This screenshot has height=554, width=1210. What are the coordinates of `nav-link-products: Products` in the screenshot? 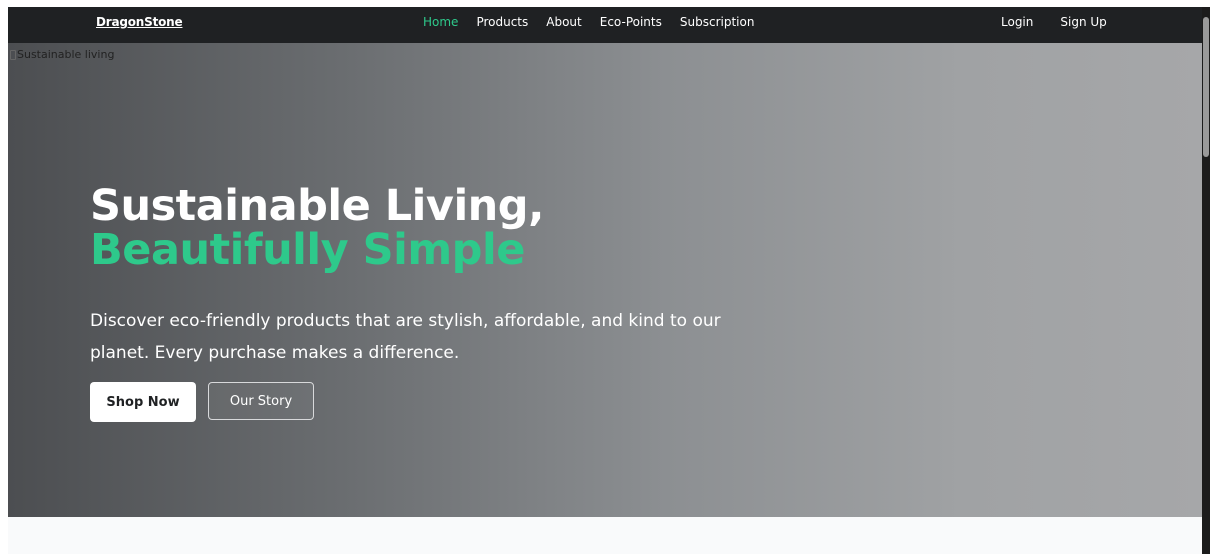 It's located at (502, 22).